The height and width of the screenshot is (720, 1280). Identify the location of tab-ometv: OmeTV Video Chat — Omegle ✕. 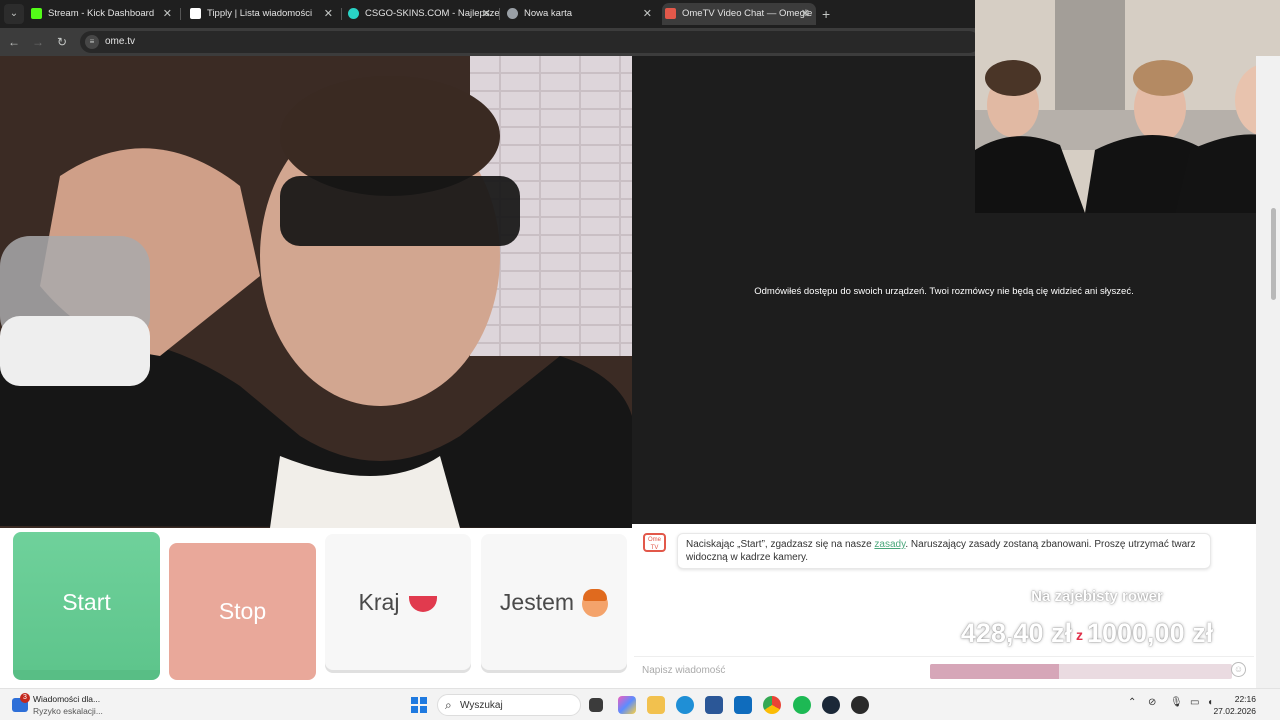
(739, 14).